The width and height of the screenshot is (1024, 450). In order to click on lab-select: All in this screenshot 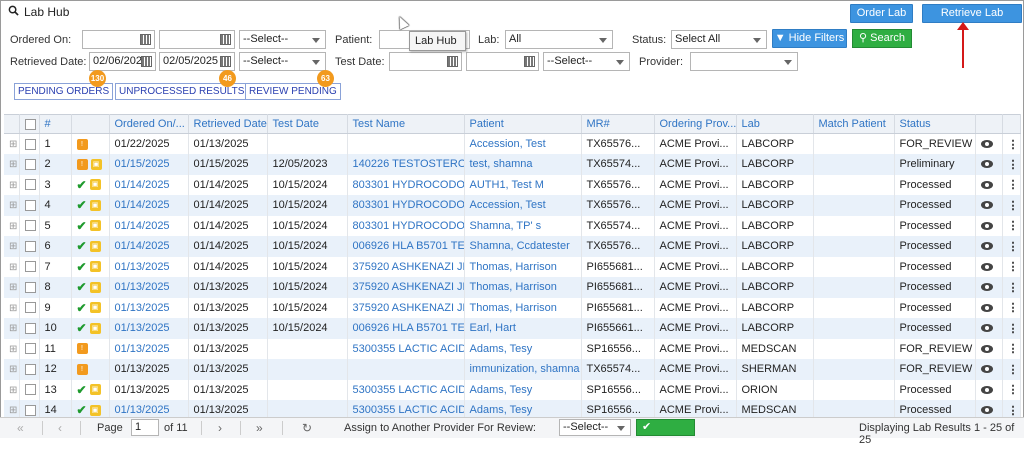, I will do `click(559, 39)`.